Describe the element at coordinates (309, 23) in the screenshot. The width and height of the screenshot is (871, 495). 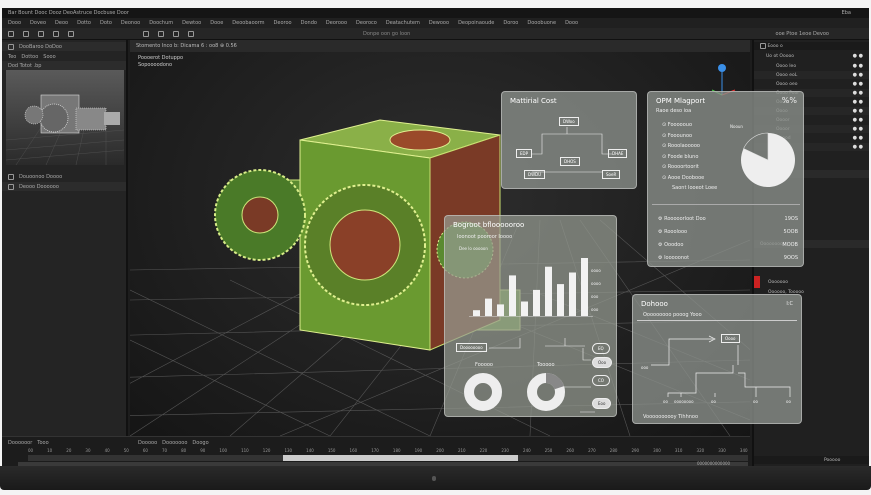
I see `menu-item: Dondo` at that location.